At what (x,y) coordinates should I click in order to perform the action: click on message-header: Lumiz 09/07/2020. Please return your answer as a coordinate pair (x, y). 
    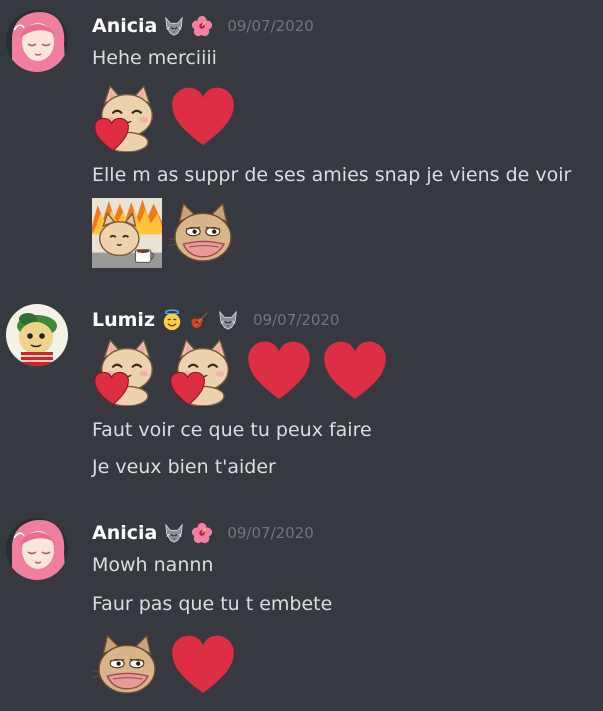
    Looking at the image, I should click on (215, 320).